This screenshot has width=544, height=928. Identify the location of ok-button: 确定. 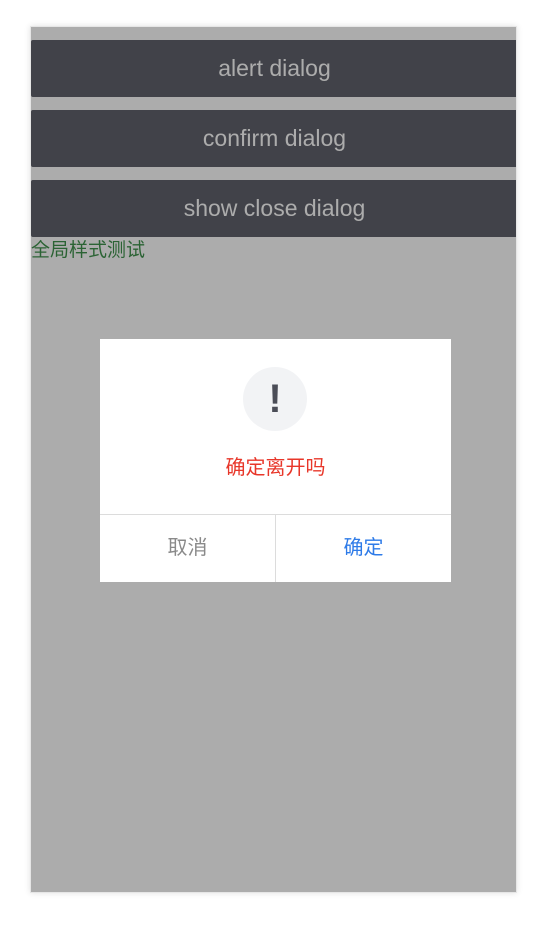
(363, 548).